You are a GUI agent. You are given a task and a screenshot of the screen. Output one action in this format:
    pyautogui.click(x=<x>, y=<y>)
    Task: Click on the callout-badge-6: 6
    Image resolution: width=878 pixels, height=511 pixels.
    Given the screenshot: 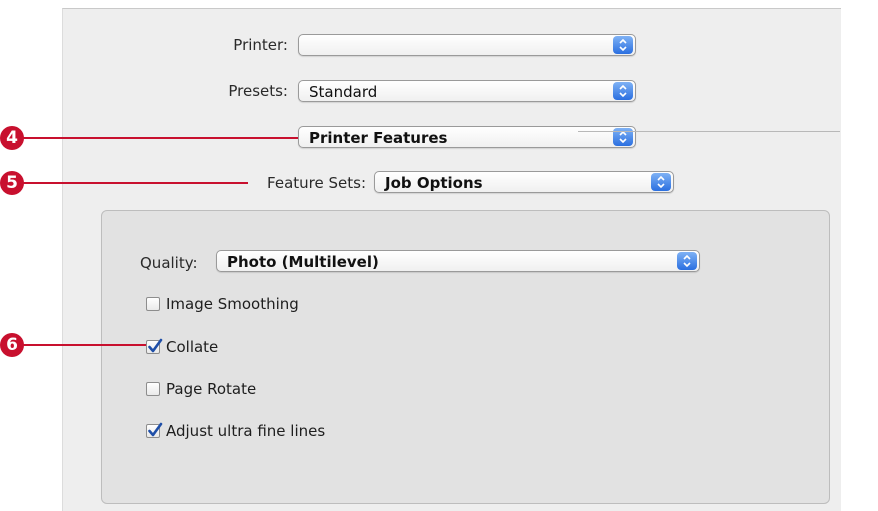 What is the action you would take?
    pyautogui.click(x=12, y=345)
    